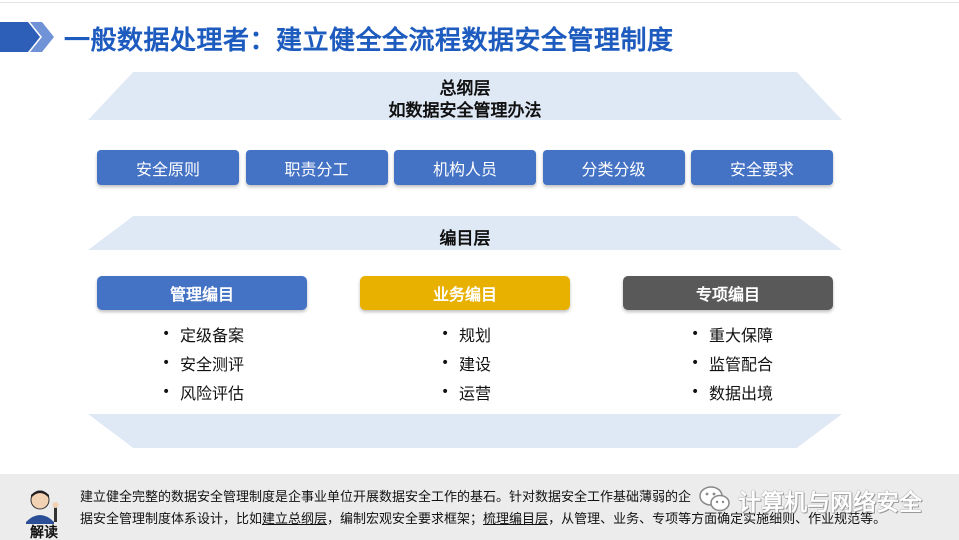 The width and height of the screenshot is (959, 540). What do you see at coordinates (295, 519) in the screenshot?
I see `link-general-layer: 建立总纲层` at bounding box center [295, 519].